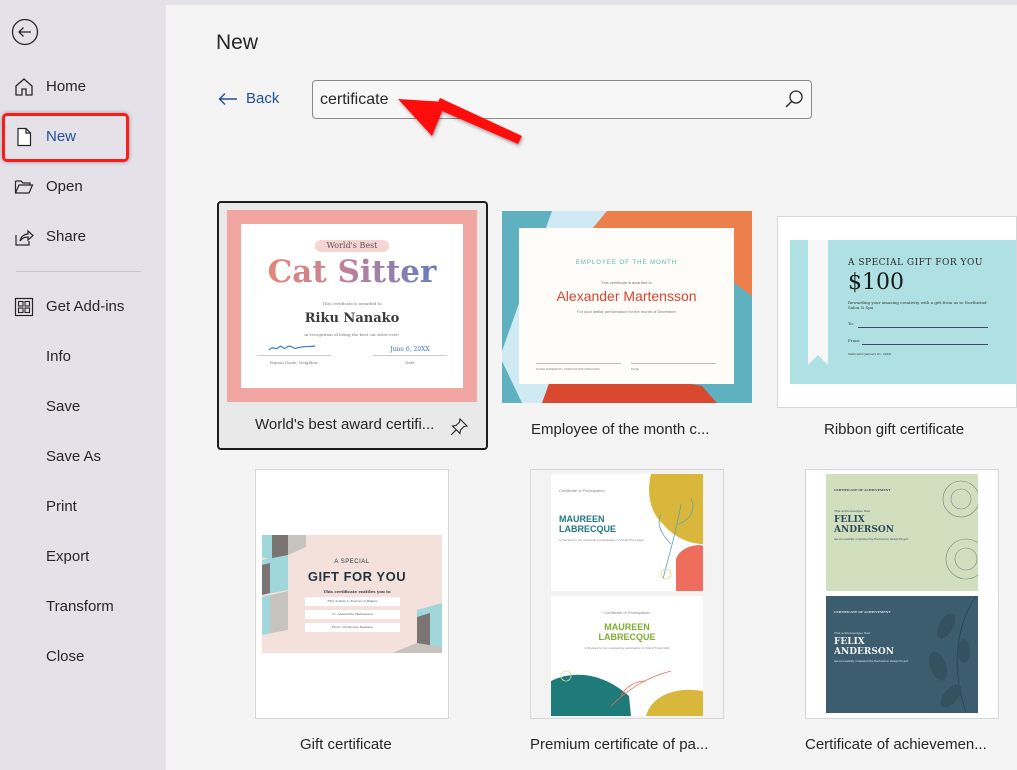 The width and height of the screenshot is (1017, 770). I want to click on back-button: Back, so click(248, 98).